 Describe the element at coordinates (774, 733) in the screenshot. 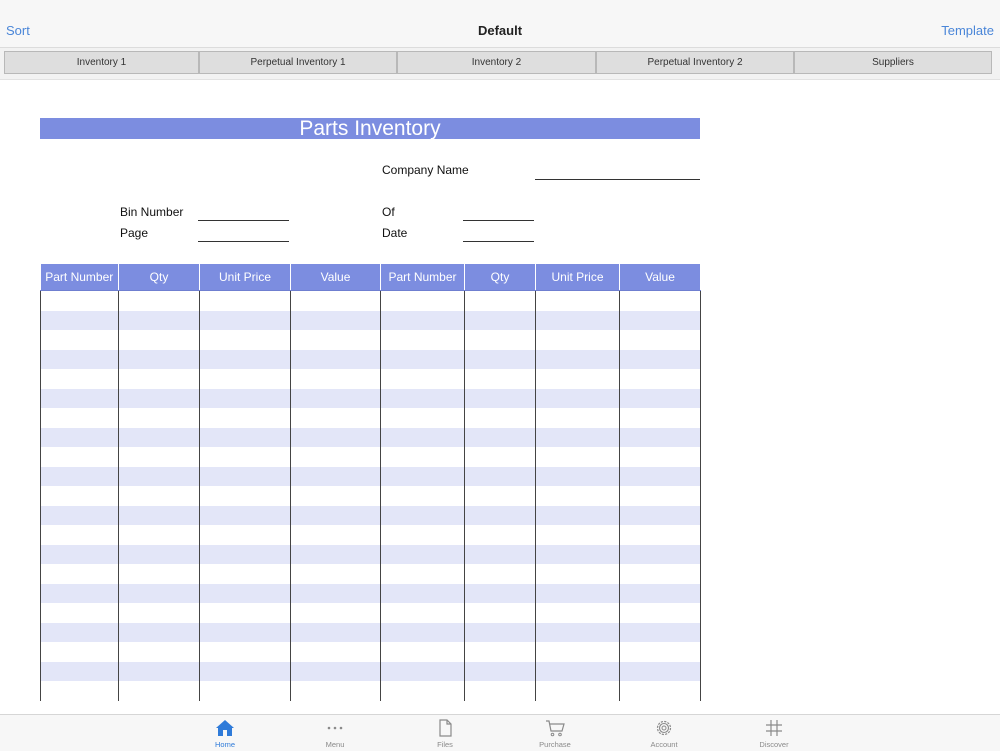

I see `discover-tab: Discover` at that location.